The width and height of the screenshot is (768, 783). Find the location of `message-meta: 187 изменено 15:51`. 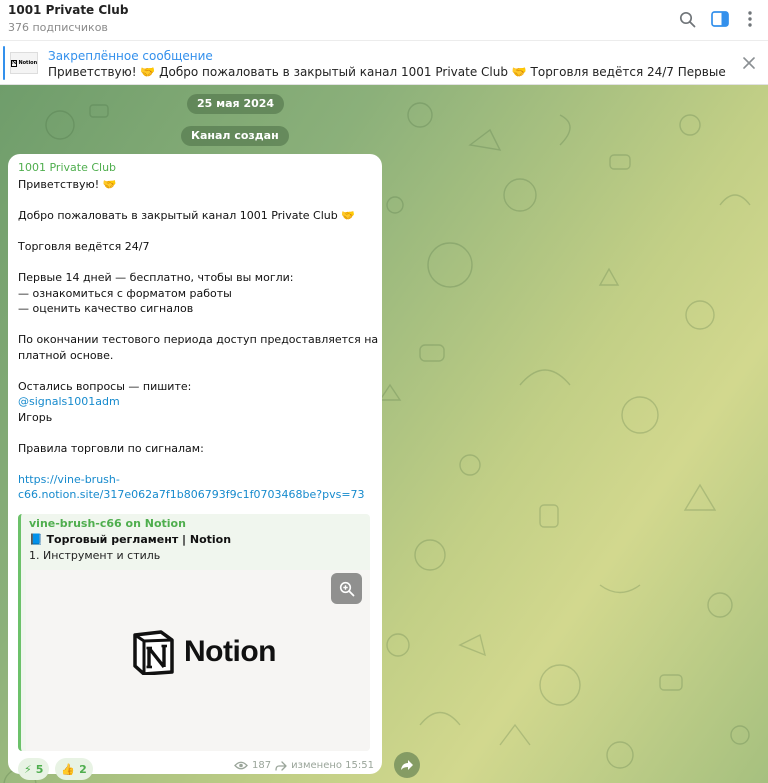

message-meta: 187 изменено 15:51 is located at coordinates (304, 765).